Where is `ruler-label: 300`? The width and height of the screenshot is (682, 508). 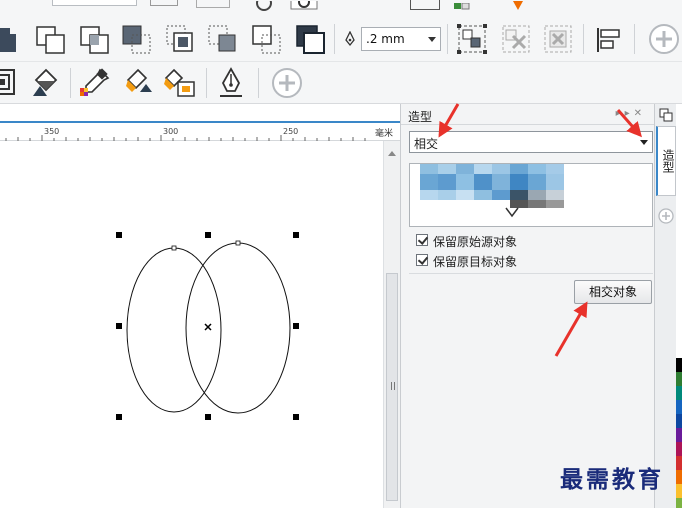 ruler-label: 300 is located at coordinates (171, 131).